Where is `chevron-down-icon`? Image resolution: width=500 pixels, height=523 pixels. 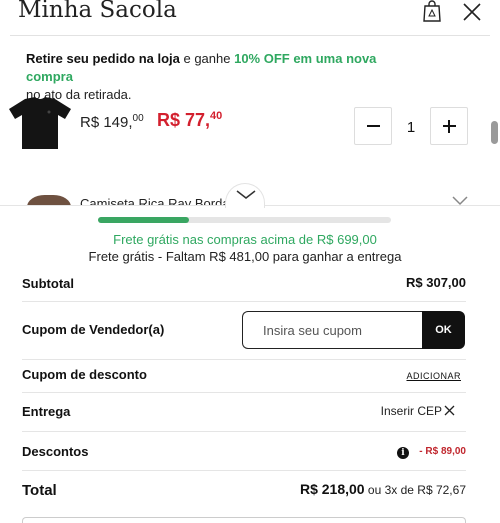
chevron-down-icon is located at coordinates (246, 194).